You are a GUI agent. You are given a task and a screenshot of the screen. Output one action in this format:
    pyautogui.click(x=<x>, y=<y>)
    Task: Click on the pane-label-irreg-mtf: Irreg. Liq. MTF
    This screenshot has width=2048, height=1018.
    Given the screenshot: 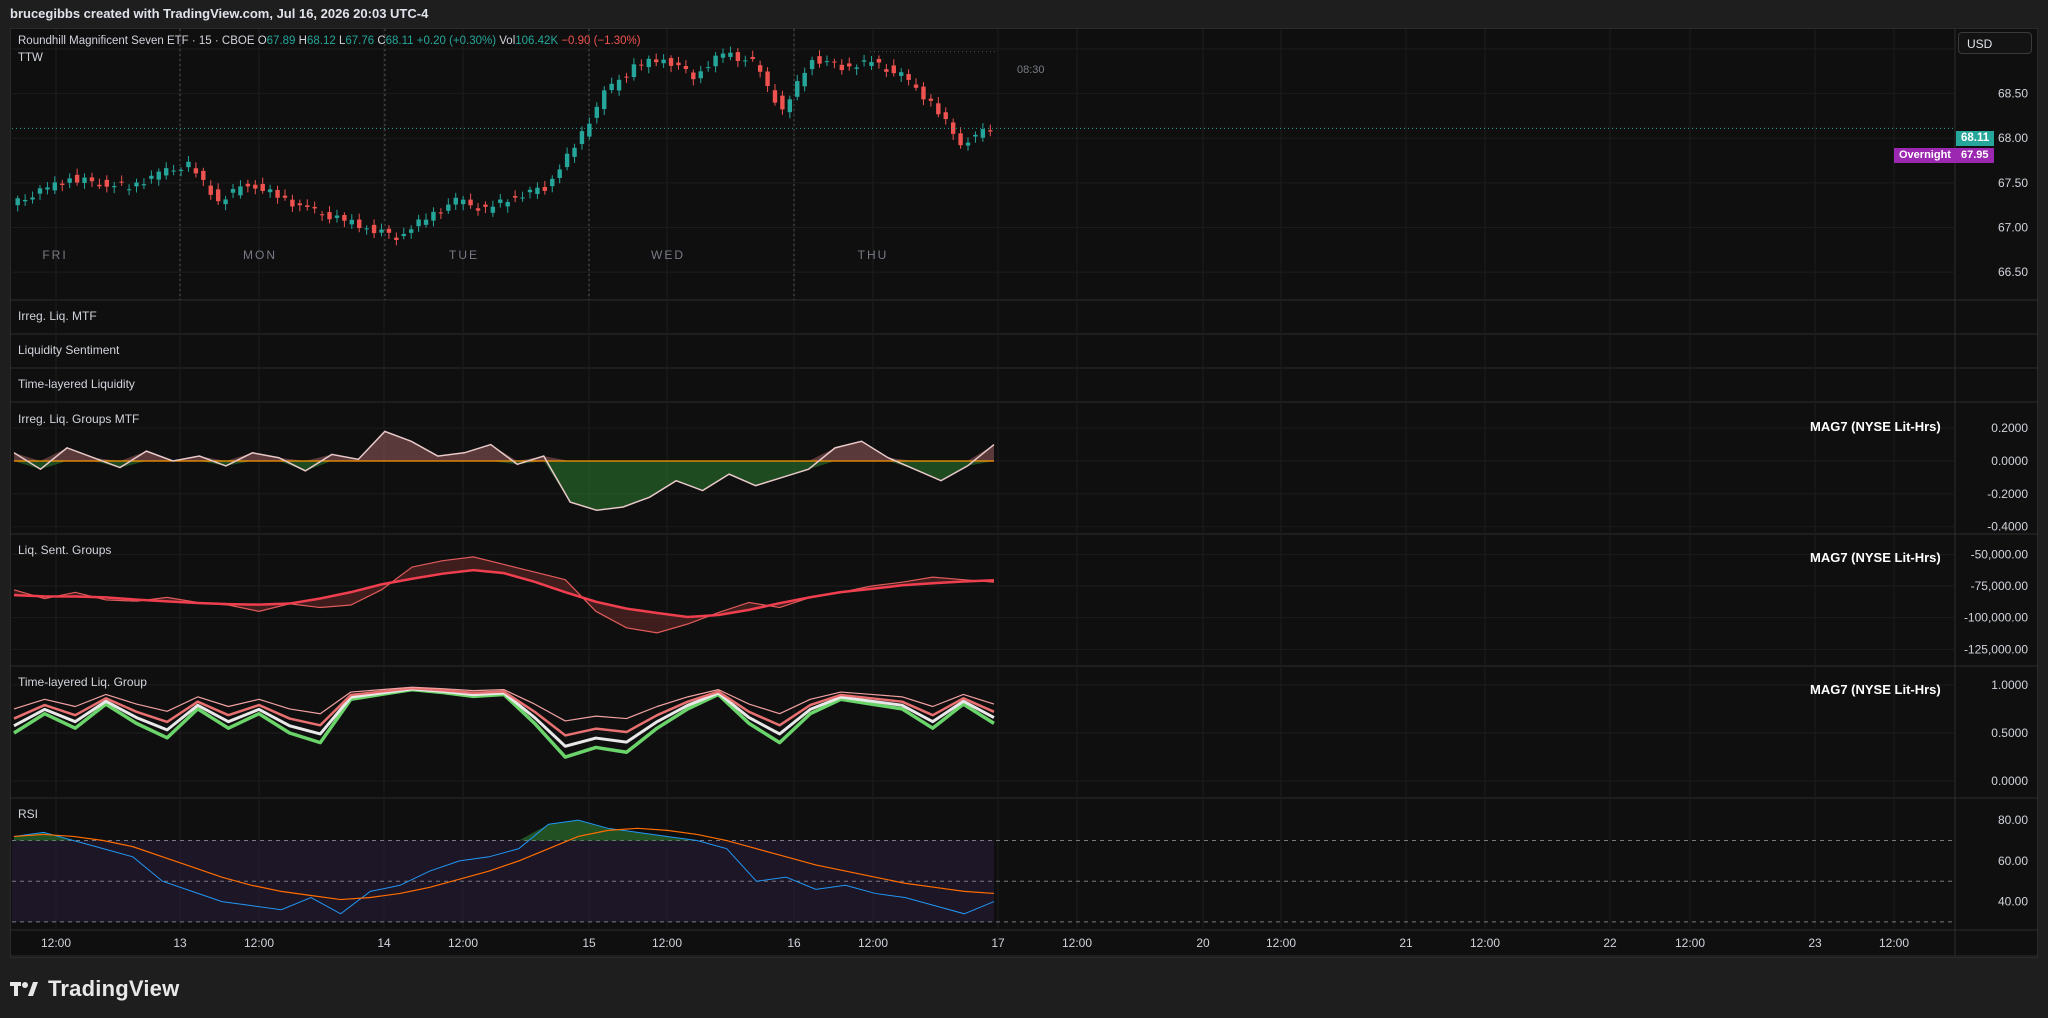 What is the action you would take?
    pyautogui.click(x=57, y=316)
    